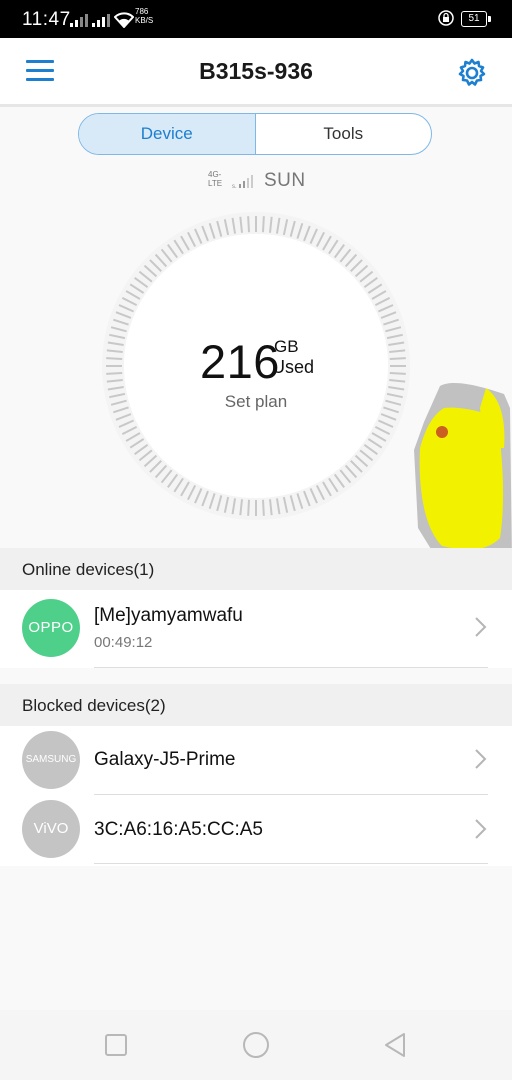  What do you see at coordinates (88, 569) in the screenshot?
I see `online-devices-title: Online devices(1)` at bounding box center [88, 569].